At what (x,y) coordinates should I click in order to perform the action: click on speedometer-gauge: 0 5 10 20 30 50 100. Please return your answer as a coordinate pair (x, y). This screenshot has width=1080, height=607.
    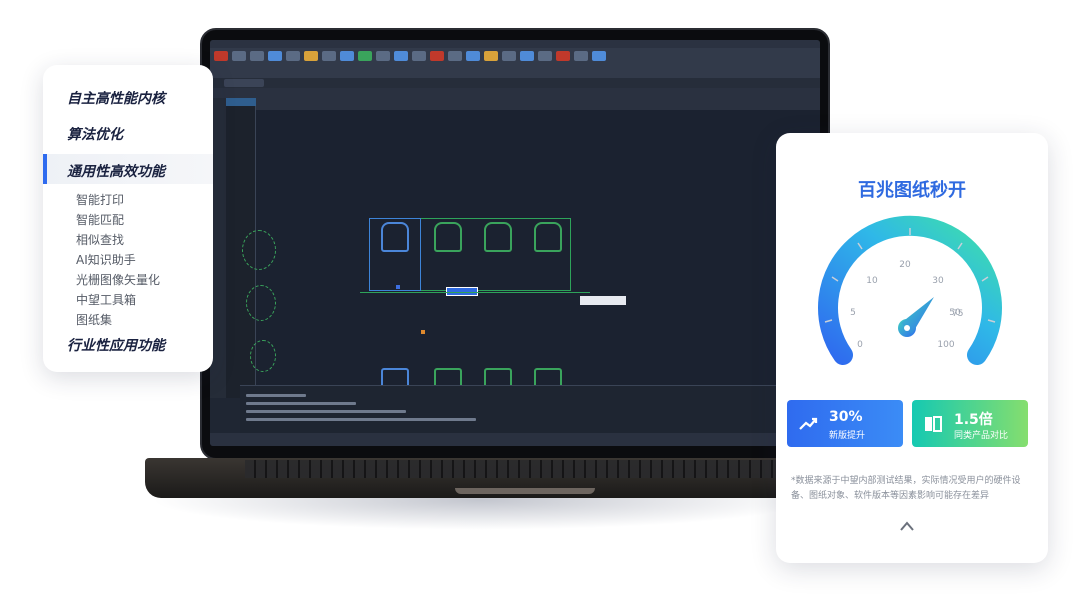
    Looking at the image, I should click on (910, 290).